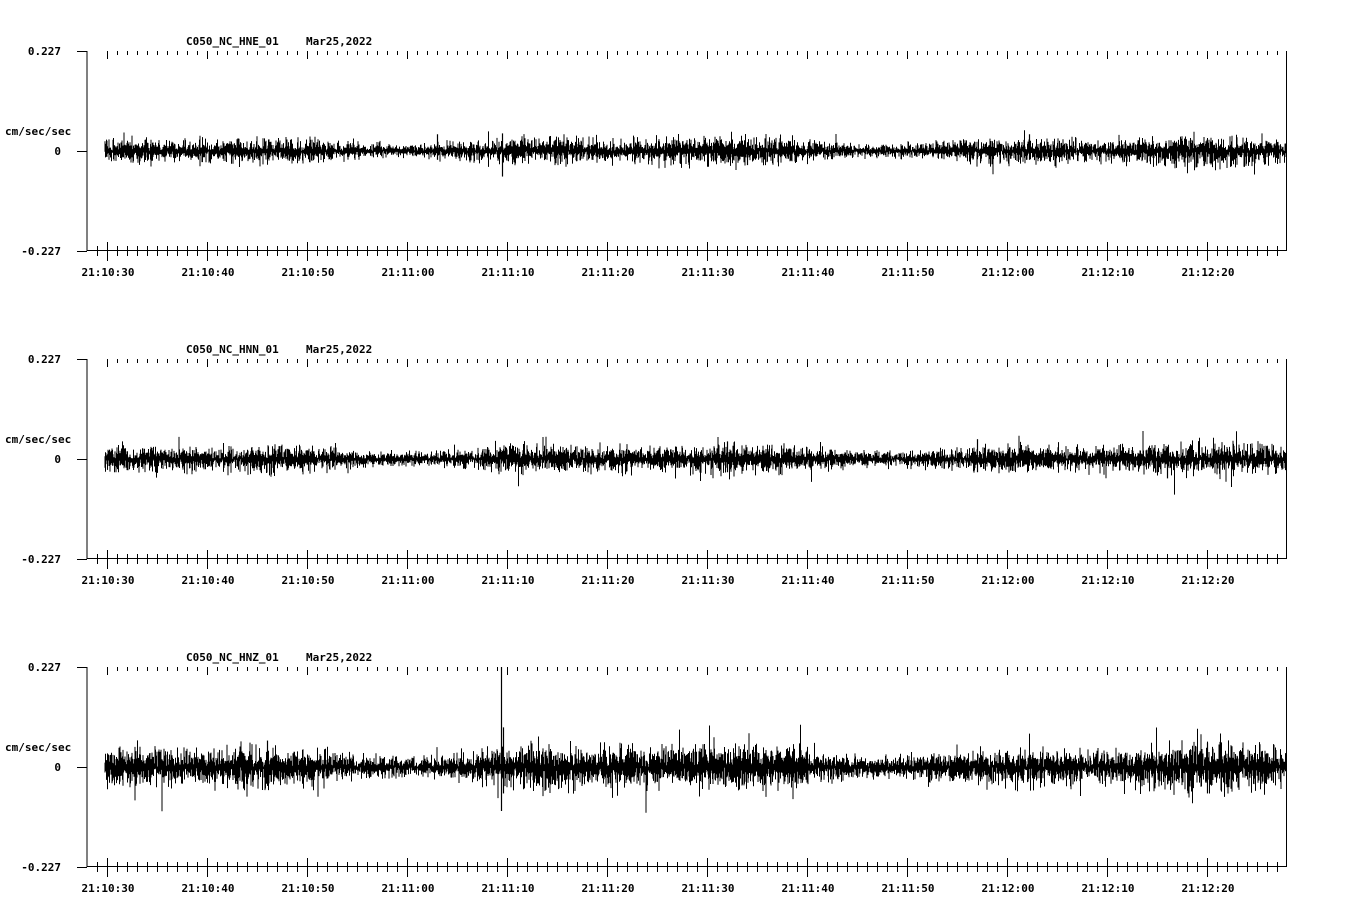 Image resolution: width=1358 pixels, height=924 pixels. What do you see at coordinates (232, 657) in the screenshot?
I see `panel-title: C050_NC_HNZ_01` at bounding box center [232, 657].